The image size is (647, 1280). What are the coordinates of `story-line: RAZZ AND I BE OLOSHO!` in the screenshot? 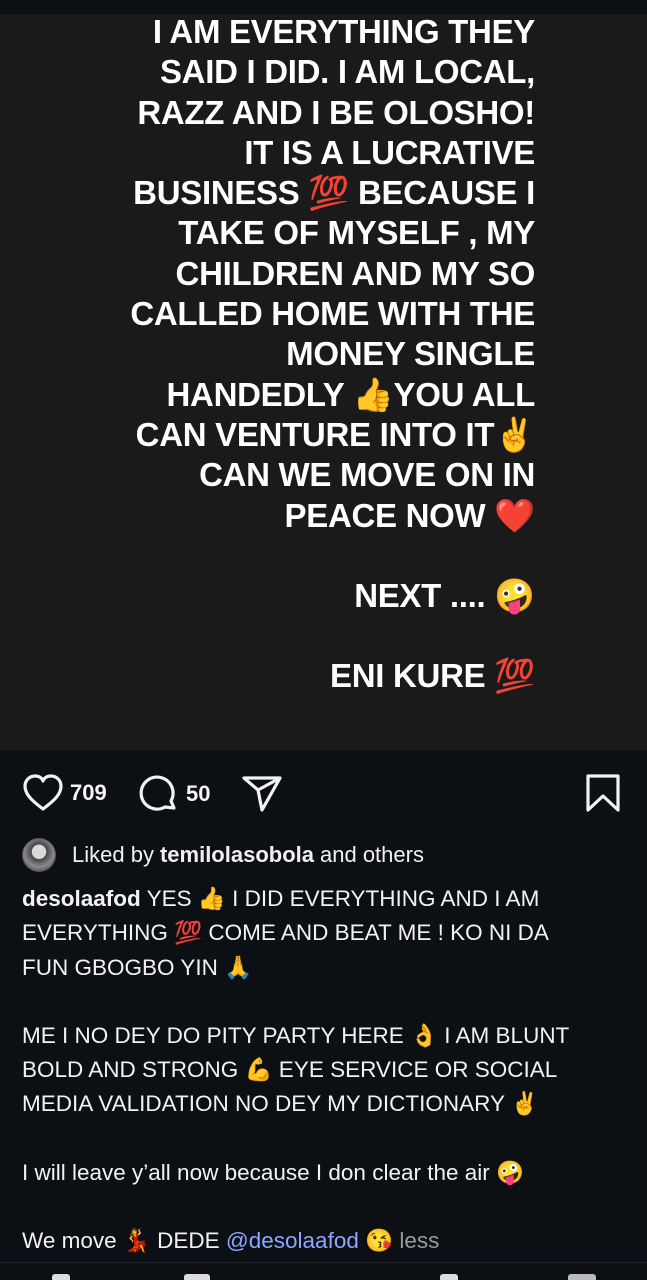 It's located at (336, 112).